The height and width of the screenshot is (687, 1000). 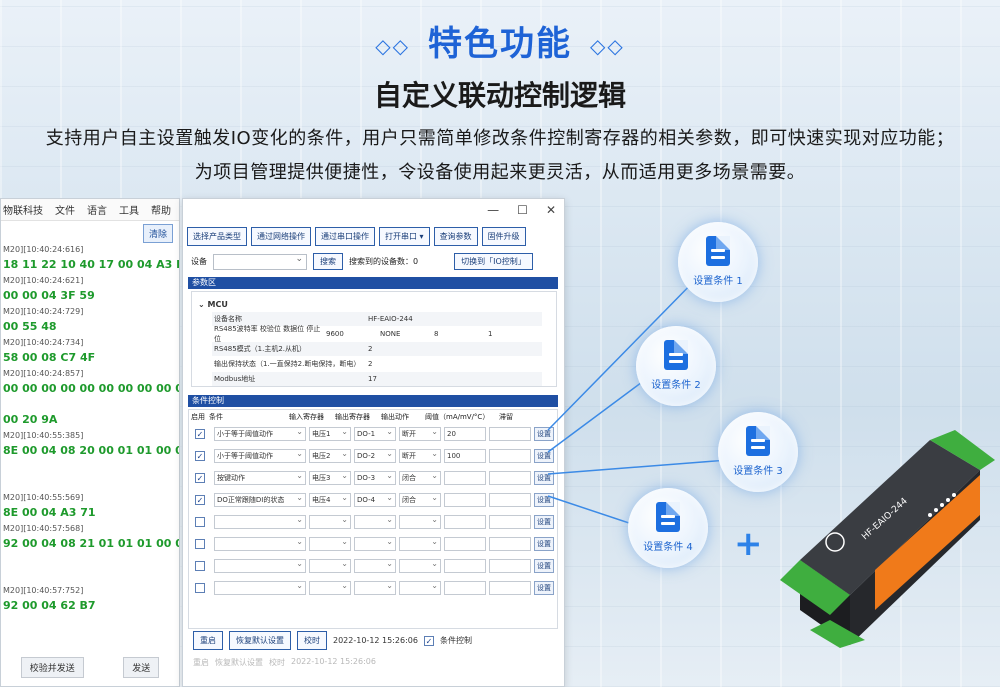 I want to click on condition-bubble-4: 设置条件 4, so click(x=668, y=528).